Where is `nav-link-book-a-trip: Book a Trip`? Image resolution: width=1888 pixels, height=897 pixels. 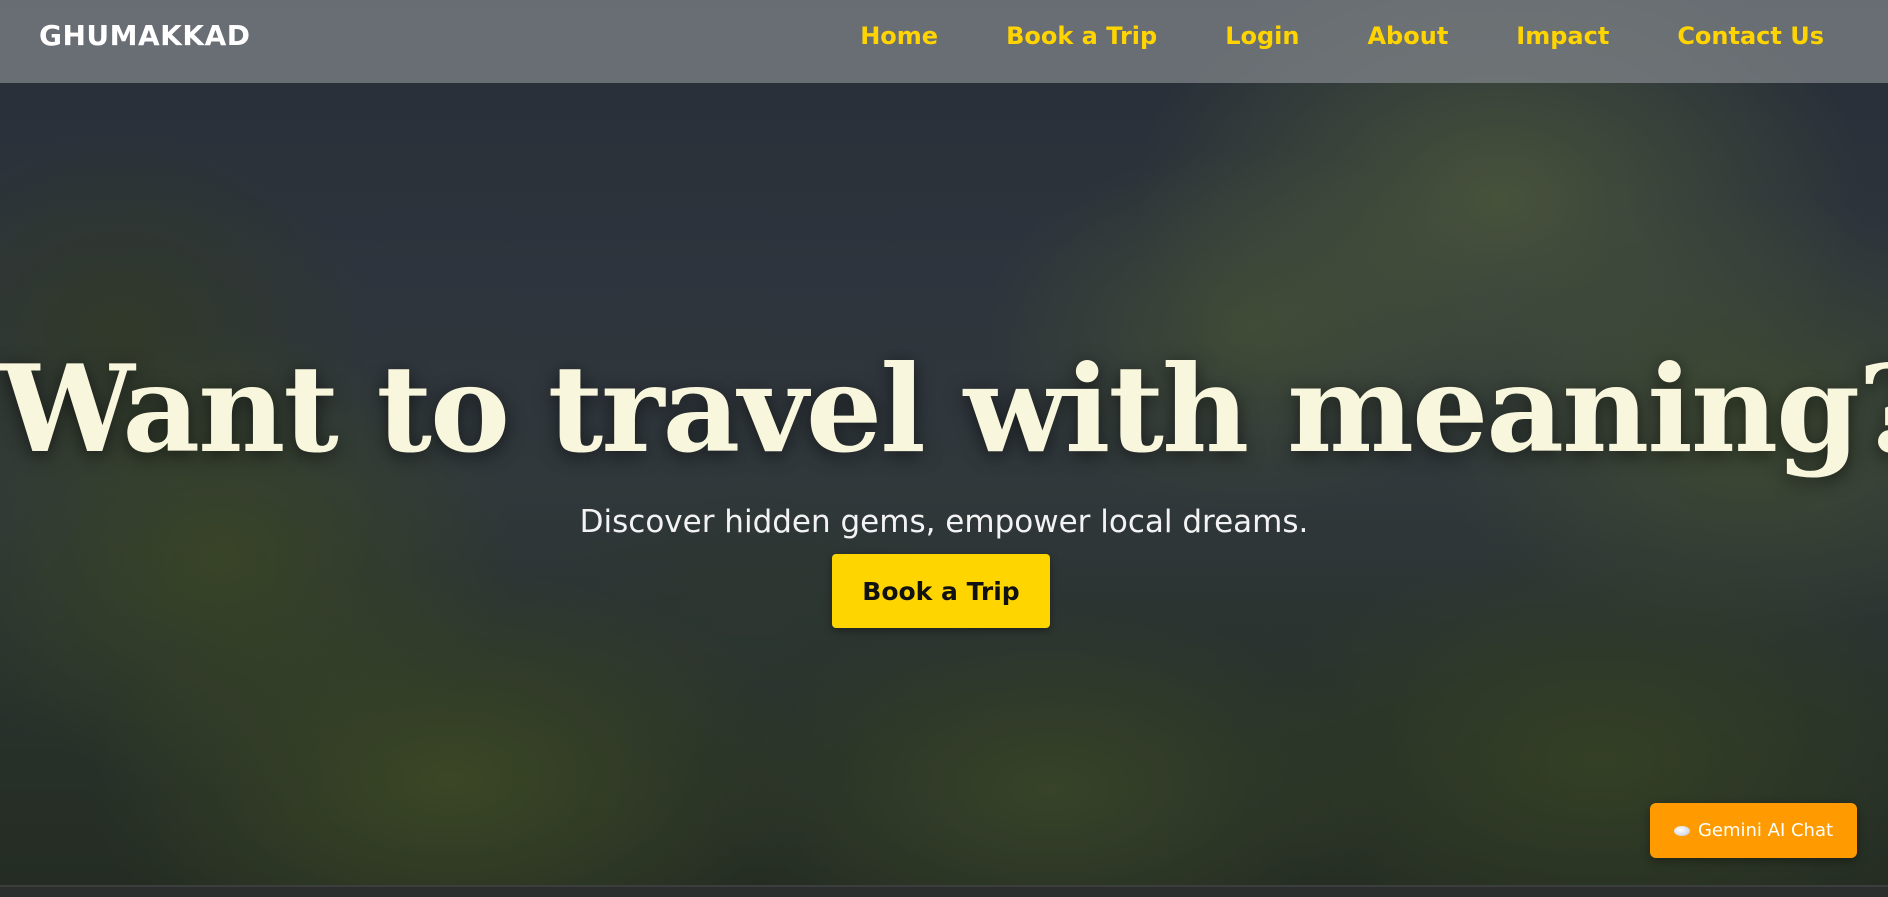
nav-link-book-a-trip: Book a Trip is located at coordinates (1081, 36).